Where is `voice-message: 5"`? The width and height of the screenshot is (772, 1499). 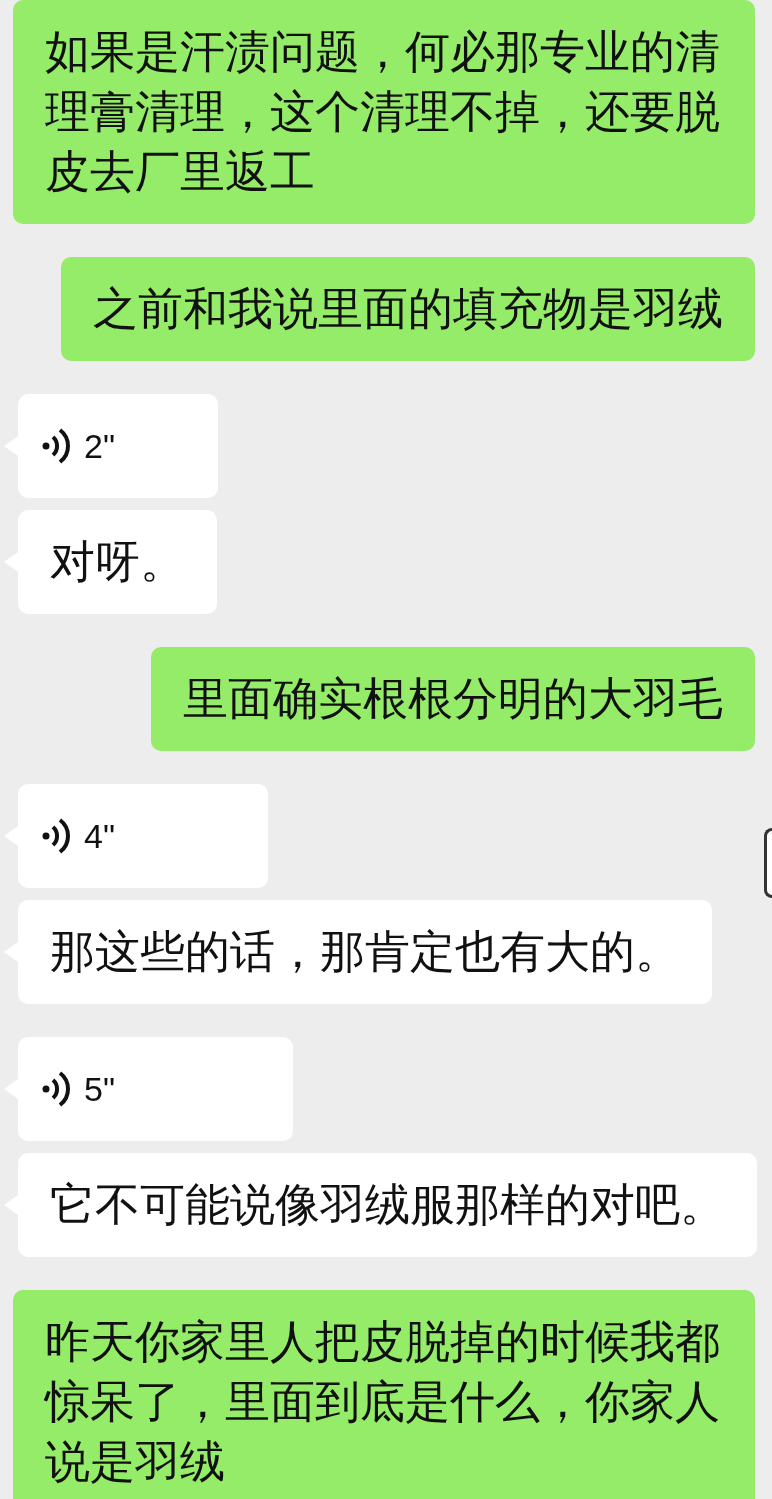
voice-message: 5" is located at coordinates (155, 1089).